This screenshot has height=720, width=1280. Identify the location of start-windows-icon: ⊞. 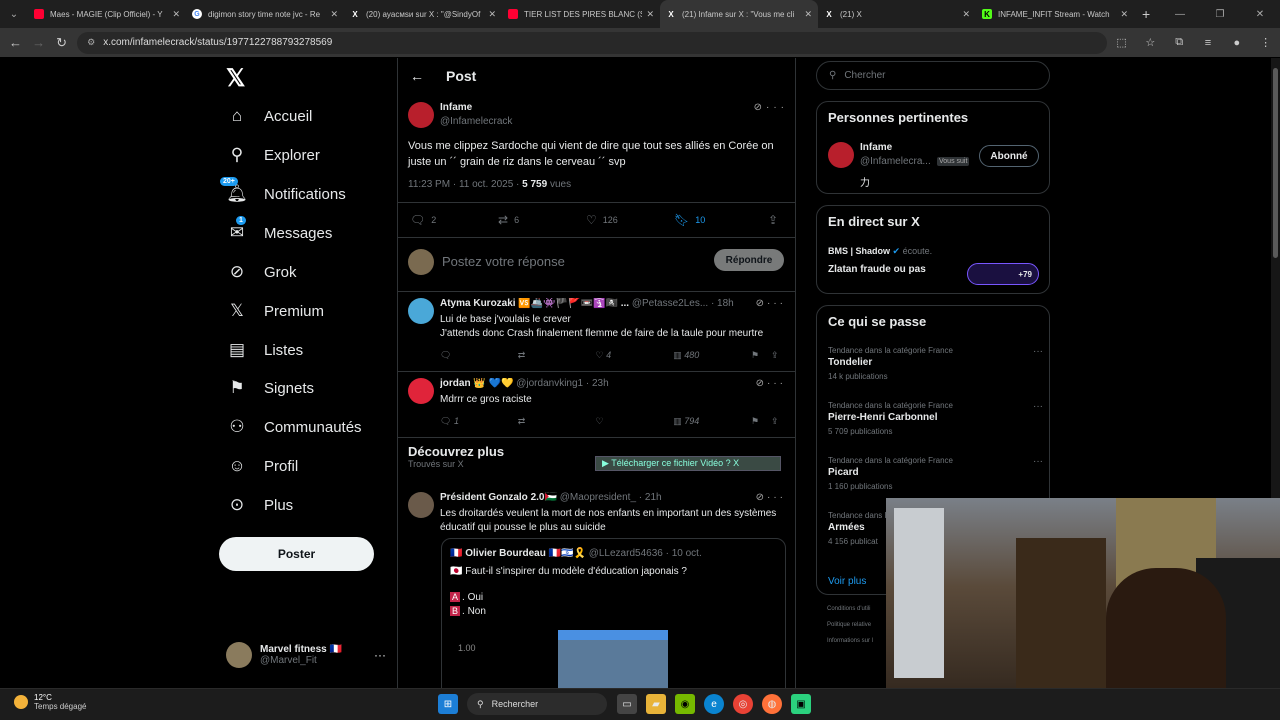
(448, 704).